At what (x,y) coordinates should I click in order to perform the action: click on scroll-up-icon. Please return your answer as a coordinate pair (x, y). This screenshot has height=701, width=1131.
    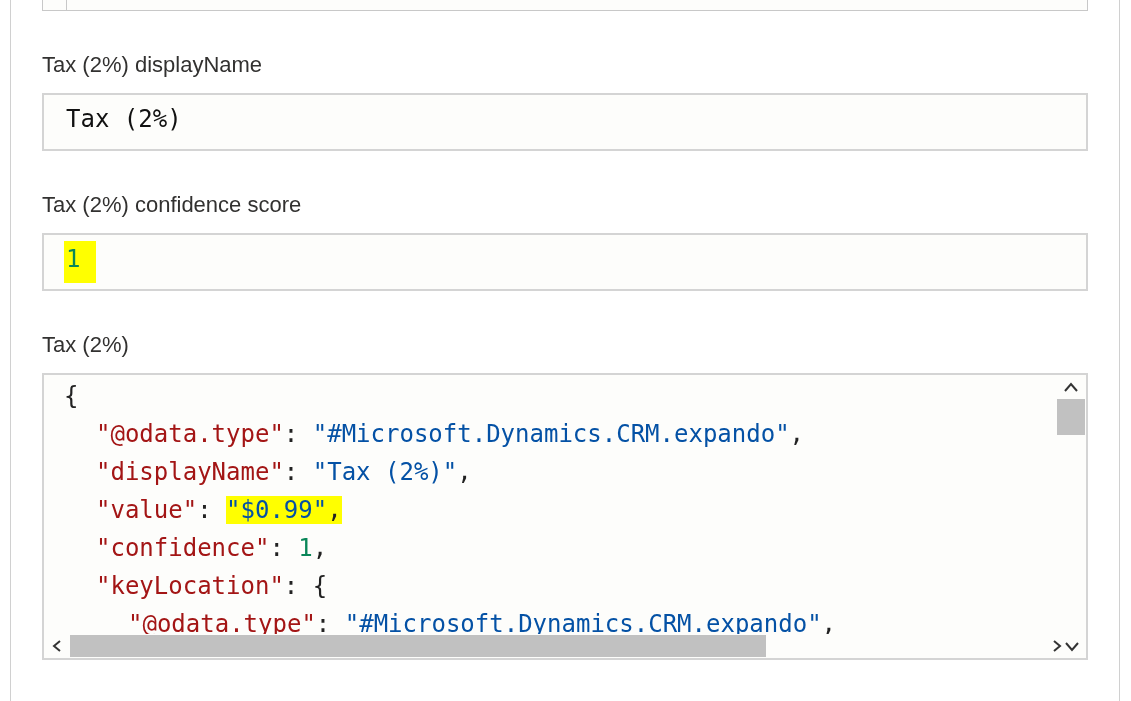
    Looking at the image, I should click on (1071, 387).